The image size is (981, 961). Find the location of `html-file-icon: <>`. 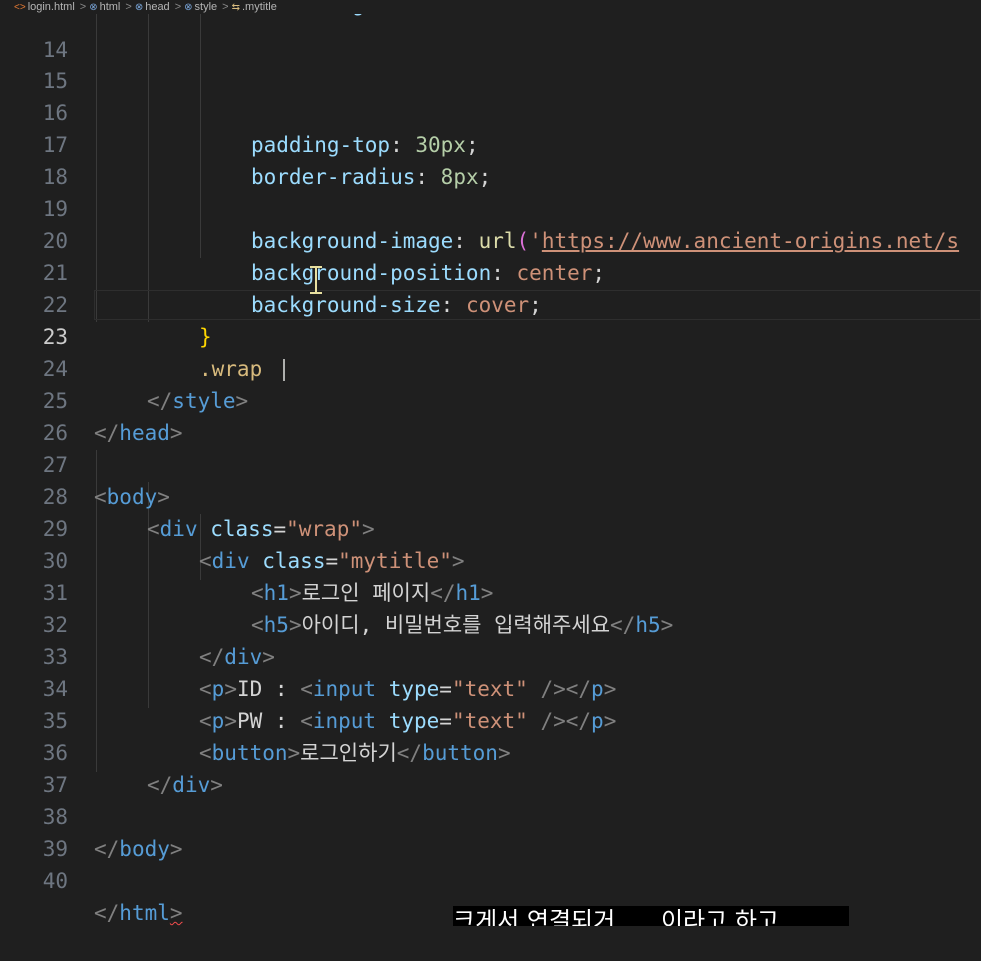

html-file-icon: <> is located at coordinates (20, 7).